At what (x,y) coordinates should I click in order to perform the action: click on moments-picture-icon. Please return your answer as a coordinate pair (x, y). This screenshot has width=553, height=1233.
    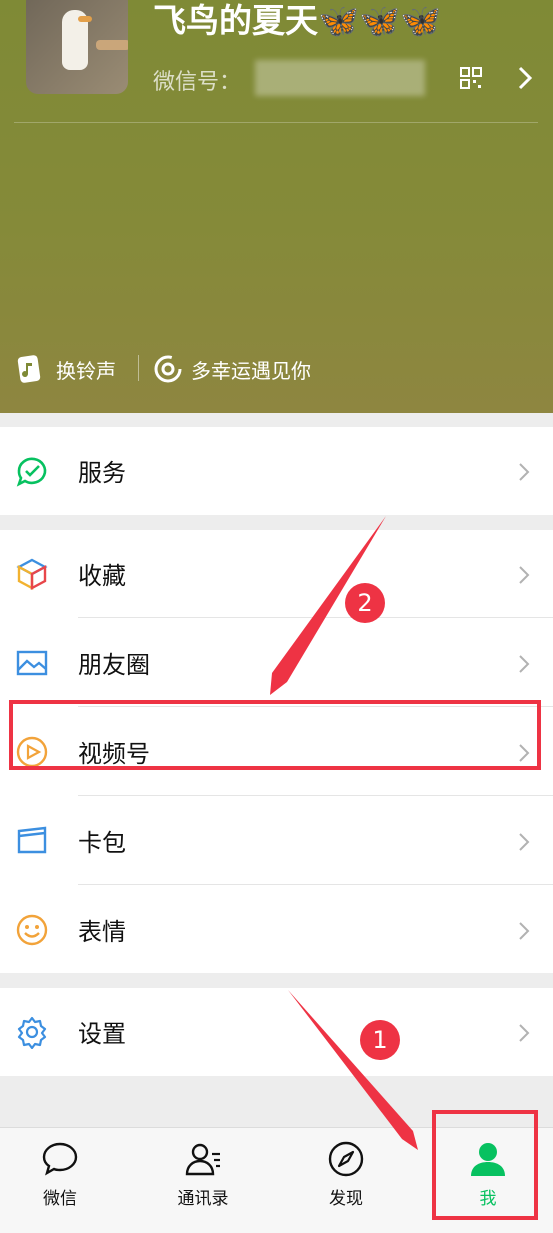
    Looking at the image, I should click on (32, 663).